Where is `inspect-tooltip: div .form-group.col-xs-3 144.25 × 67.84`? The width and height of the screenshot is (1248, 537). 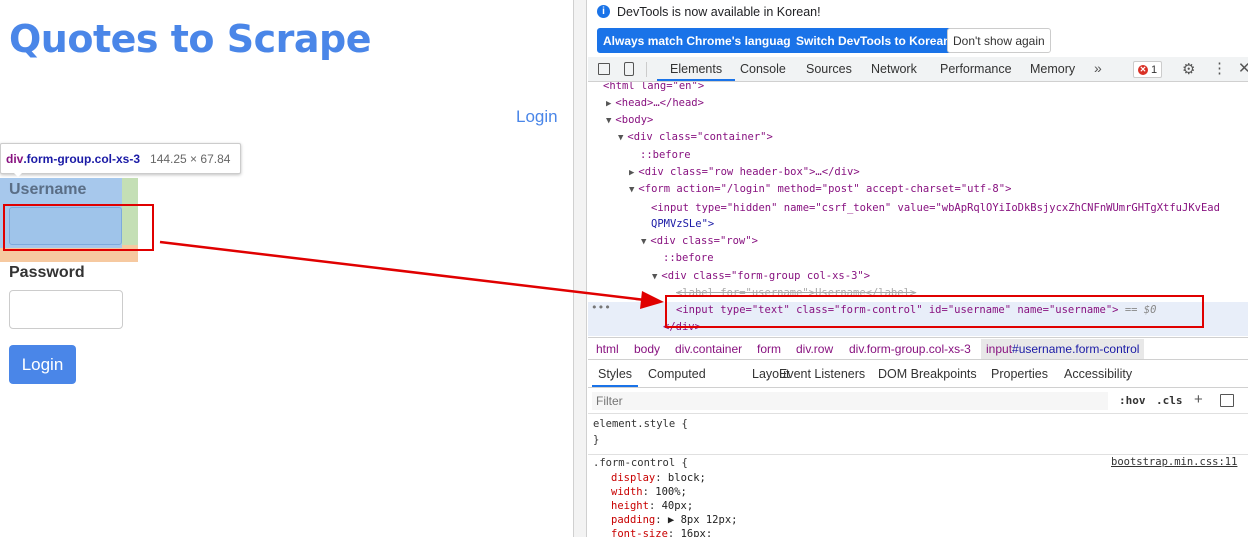
inspect-tooltip: div .form-group.col-xs-3 144.25 × 67.84 is located at coordinates (121, 158).